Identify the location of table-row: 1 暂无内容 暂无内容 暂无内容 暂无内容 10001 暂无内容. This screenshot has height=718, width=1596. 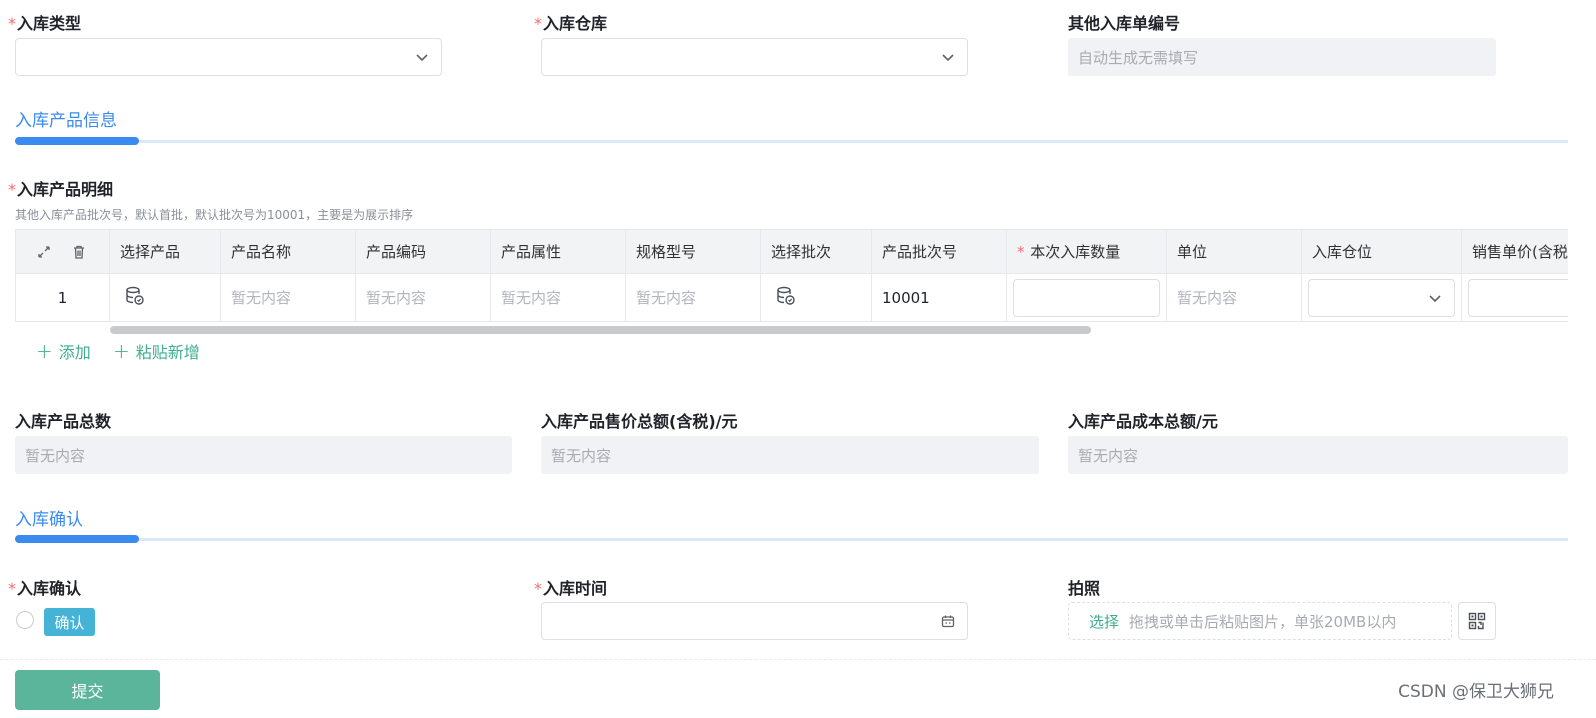
(791, 297).